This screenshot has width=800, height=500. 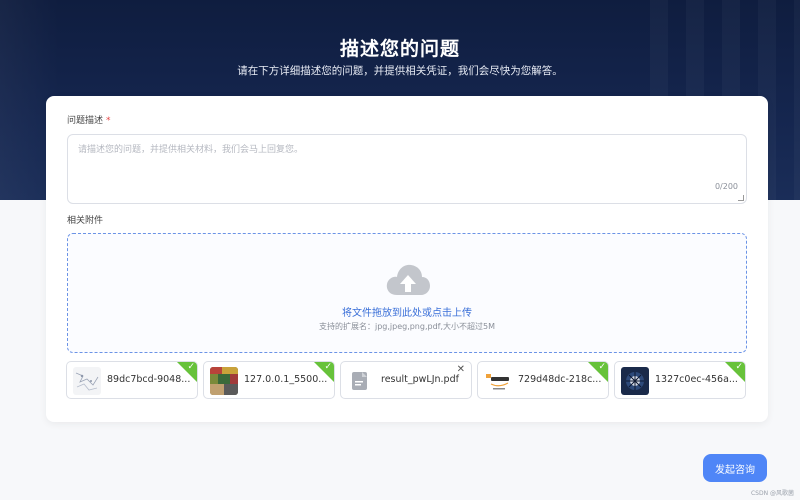 I want to click on uploaded-file-item: 1327c0ec-456a... ✓, so click(x=680, y=380).